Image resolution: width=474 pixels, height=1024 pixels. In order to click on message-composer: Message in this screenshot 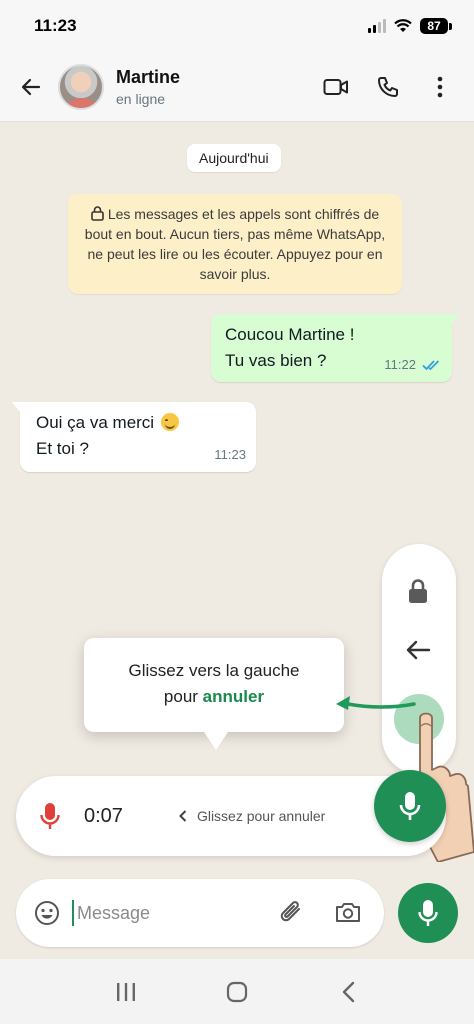, I will do `click(200, 913)`.